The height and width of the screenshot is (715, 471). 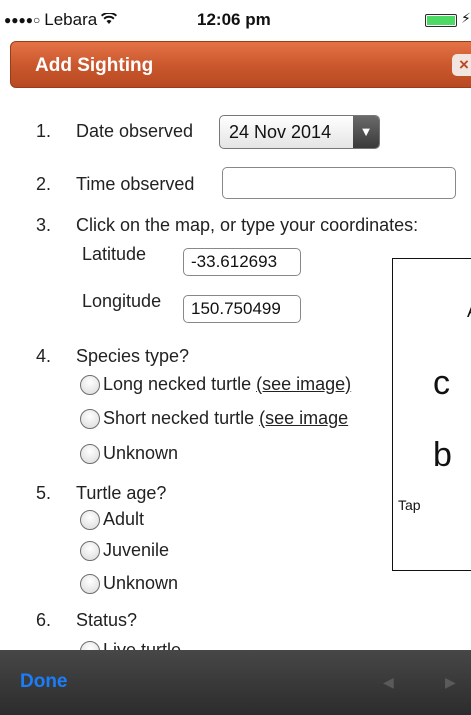 I want to click on date-observed-label: Date observed, so click(x=135, y=131).